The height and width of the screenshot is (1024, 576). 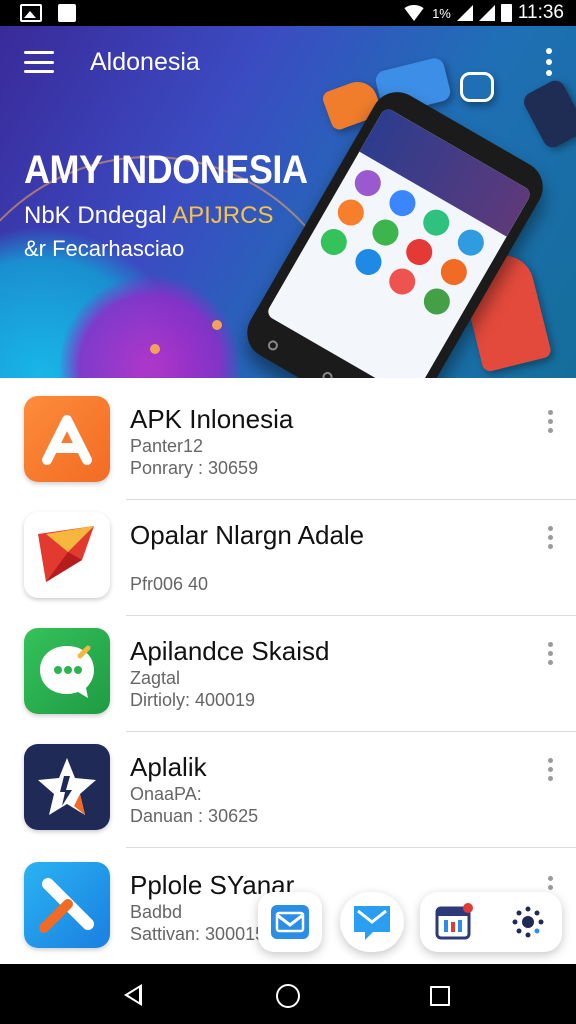 I want to click on back-icon, so click(x=133, y=995).